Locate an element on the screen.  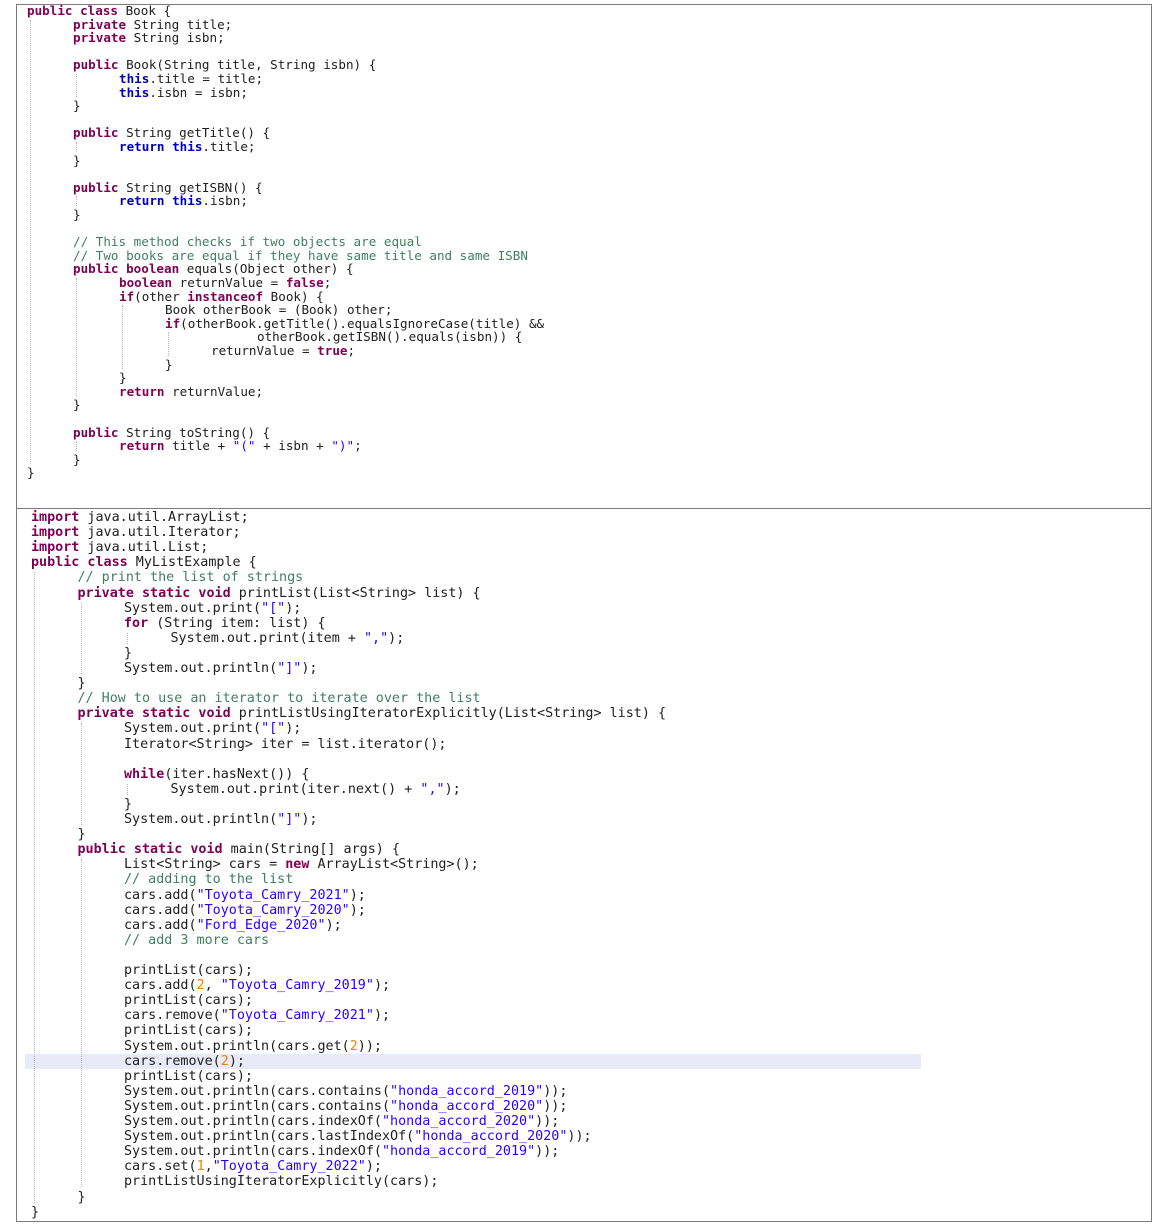
code-line: this.isbn = isbn; is located at coordinates (183, 92).